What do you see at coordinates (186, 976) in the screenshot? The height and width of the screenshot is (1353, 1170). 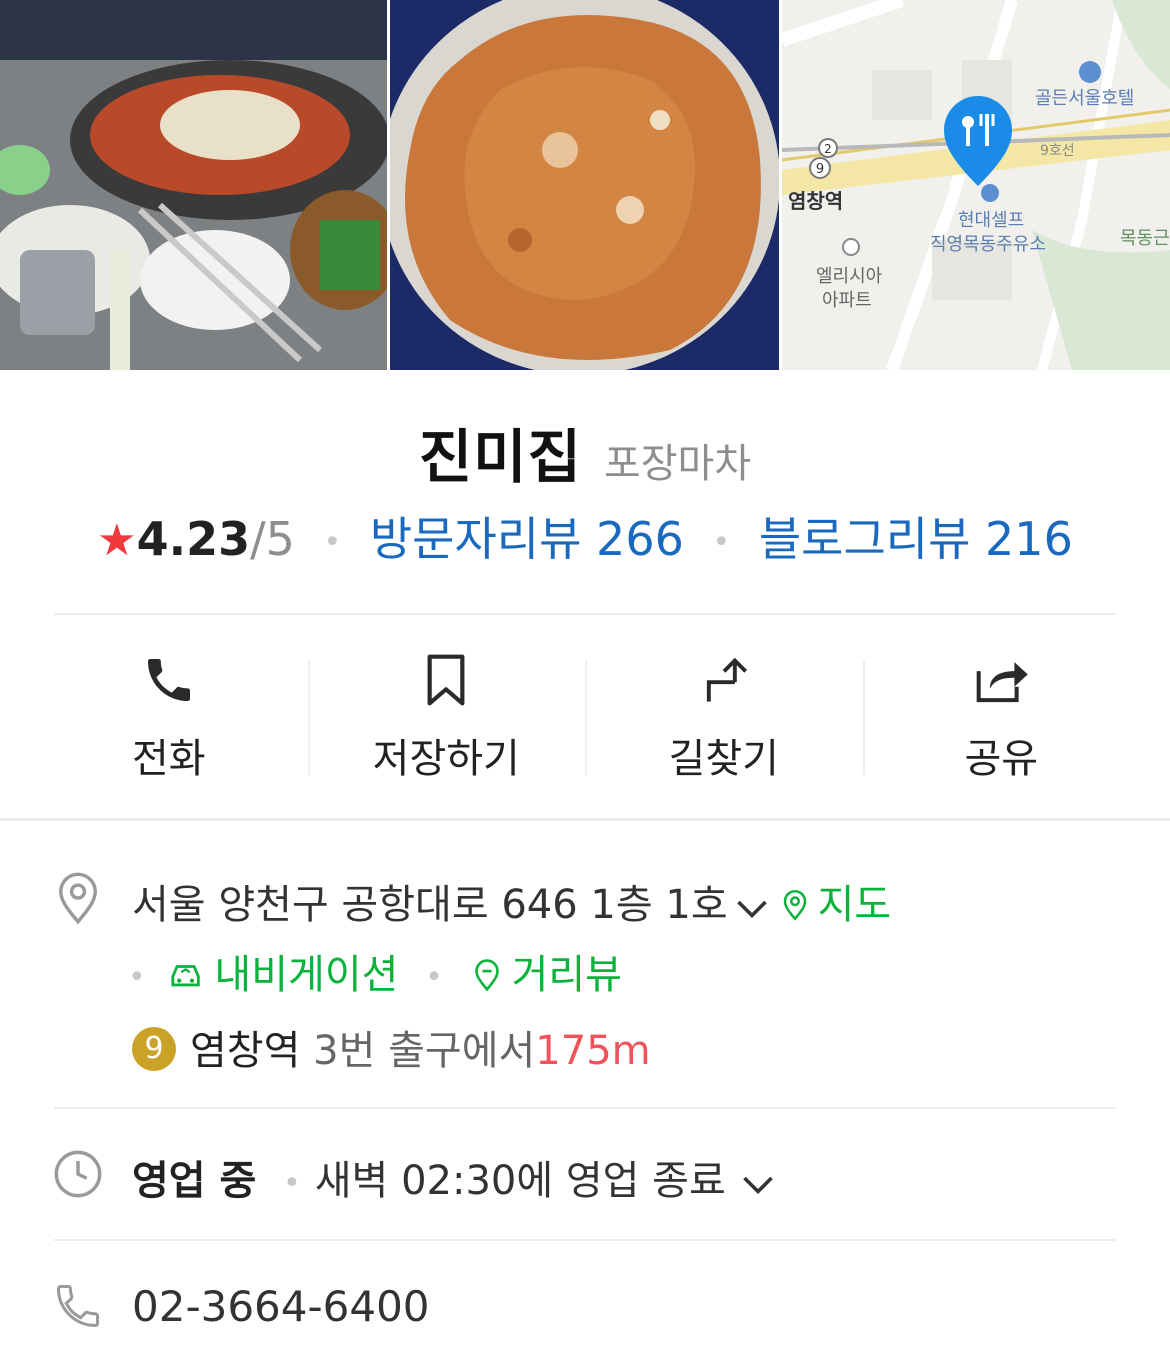 I see `car-icon` at bounding box center [186, 976].